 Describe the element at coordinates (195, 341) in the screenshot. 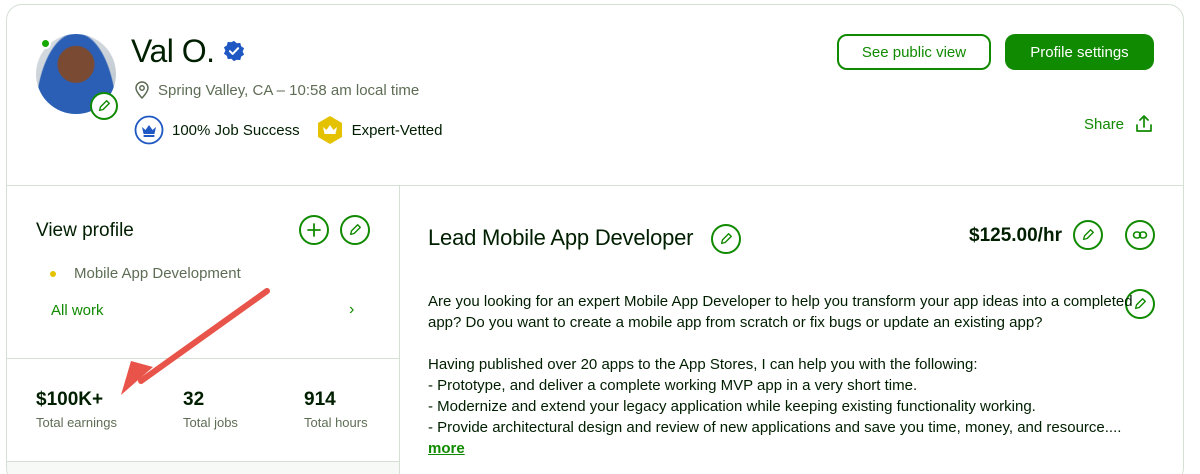

I see `annotation-arrow-icon` at that location.